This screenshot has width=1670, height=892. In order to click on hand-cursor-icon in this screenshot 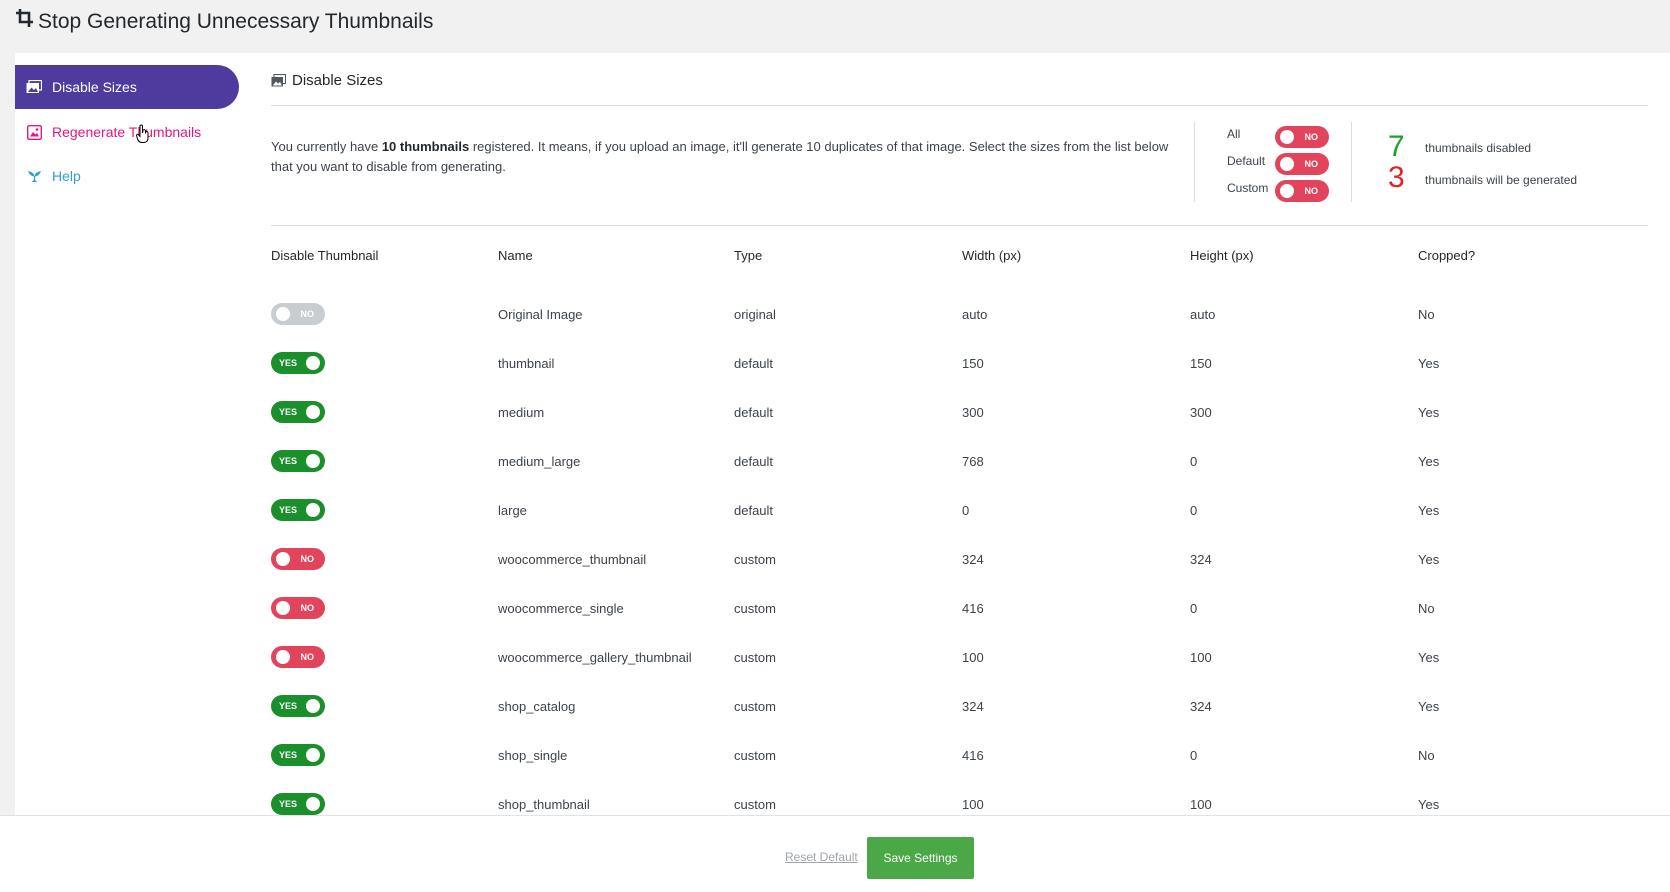, I will do `click(142, 133)`.